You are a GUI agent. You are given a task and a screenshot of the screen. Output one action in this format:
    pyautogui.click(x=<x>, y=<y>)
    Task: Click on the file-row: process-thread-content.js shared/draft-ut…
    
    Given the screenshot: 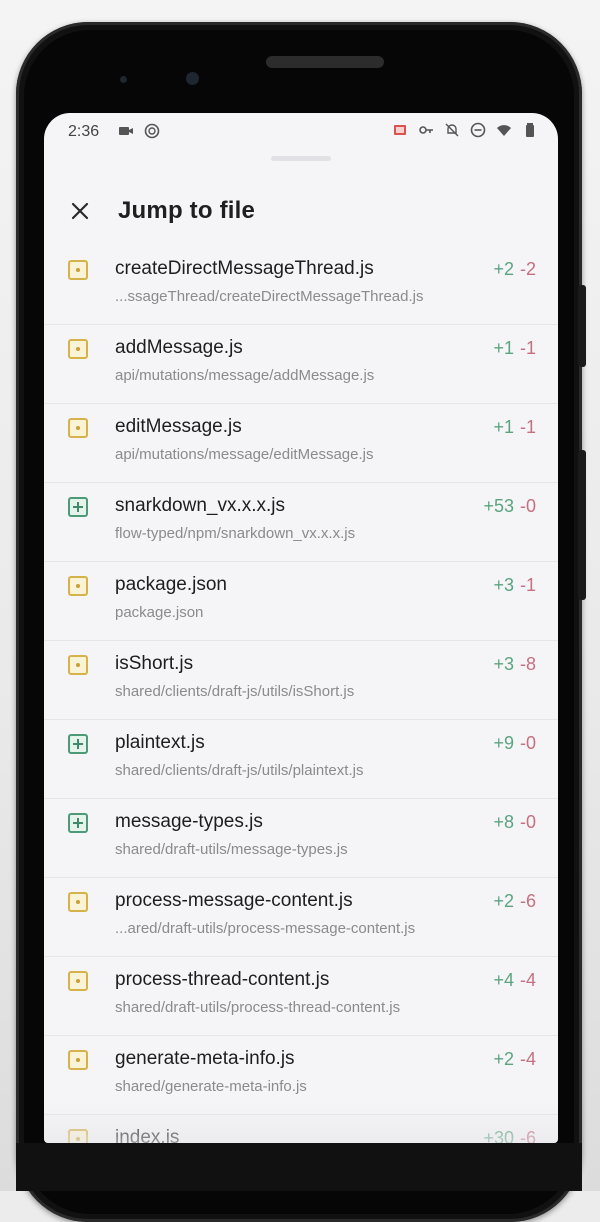 What is the action you would take?
    pyautogui.click(x=301, y=996)
    